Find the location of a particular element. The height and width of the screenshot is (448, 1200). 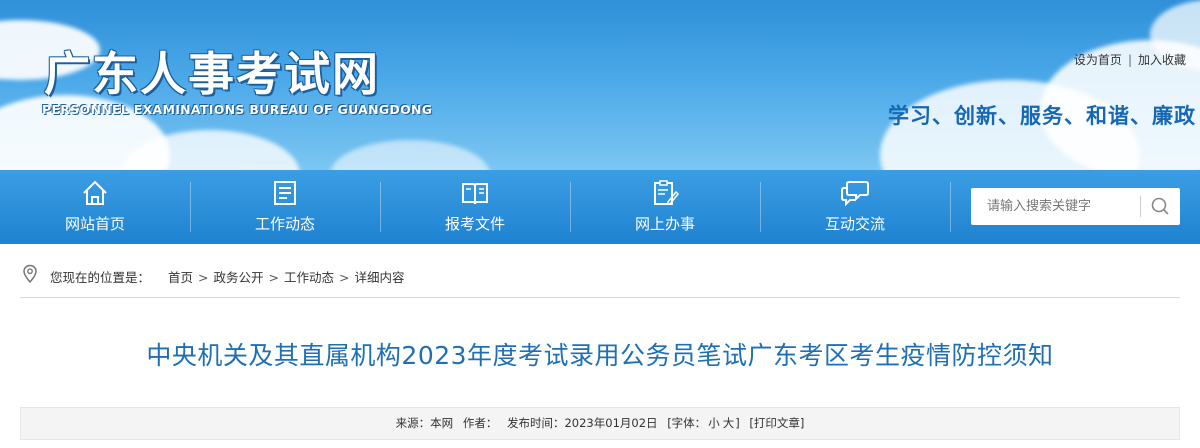

open-book-icon is located at coordinates (475, 194).